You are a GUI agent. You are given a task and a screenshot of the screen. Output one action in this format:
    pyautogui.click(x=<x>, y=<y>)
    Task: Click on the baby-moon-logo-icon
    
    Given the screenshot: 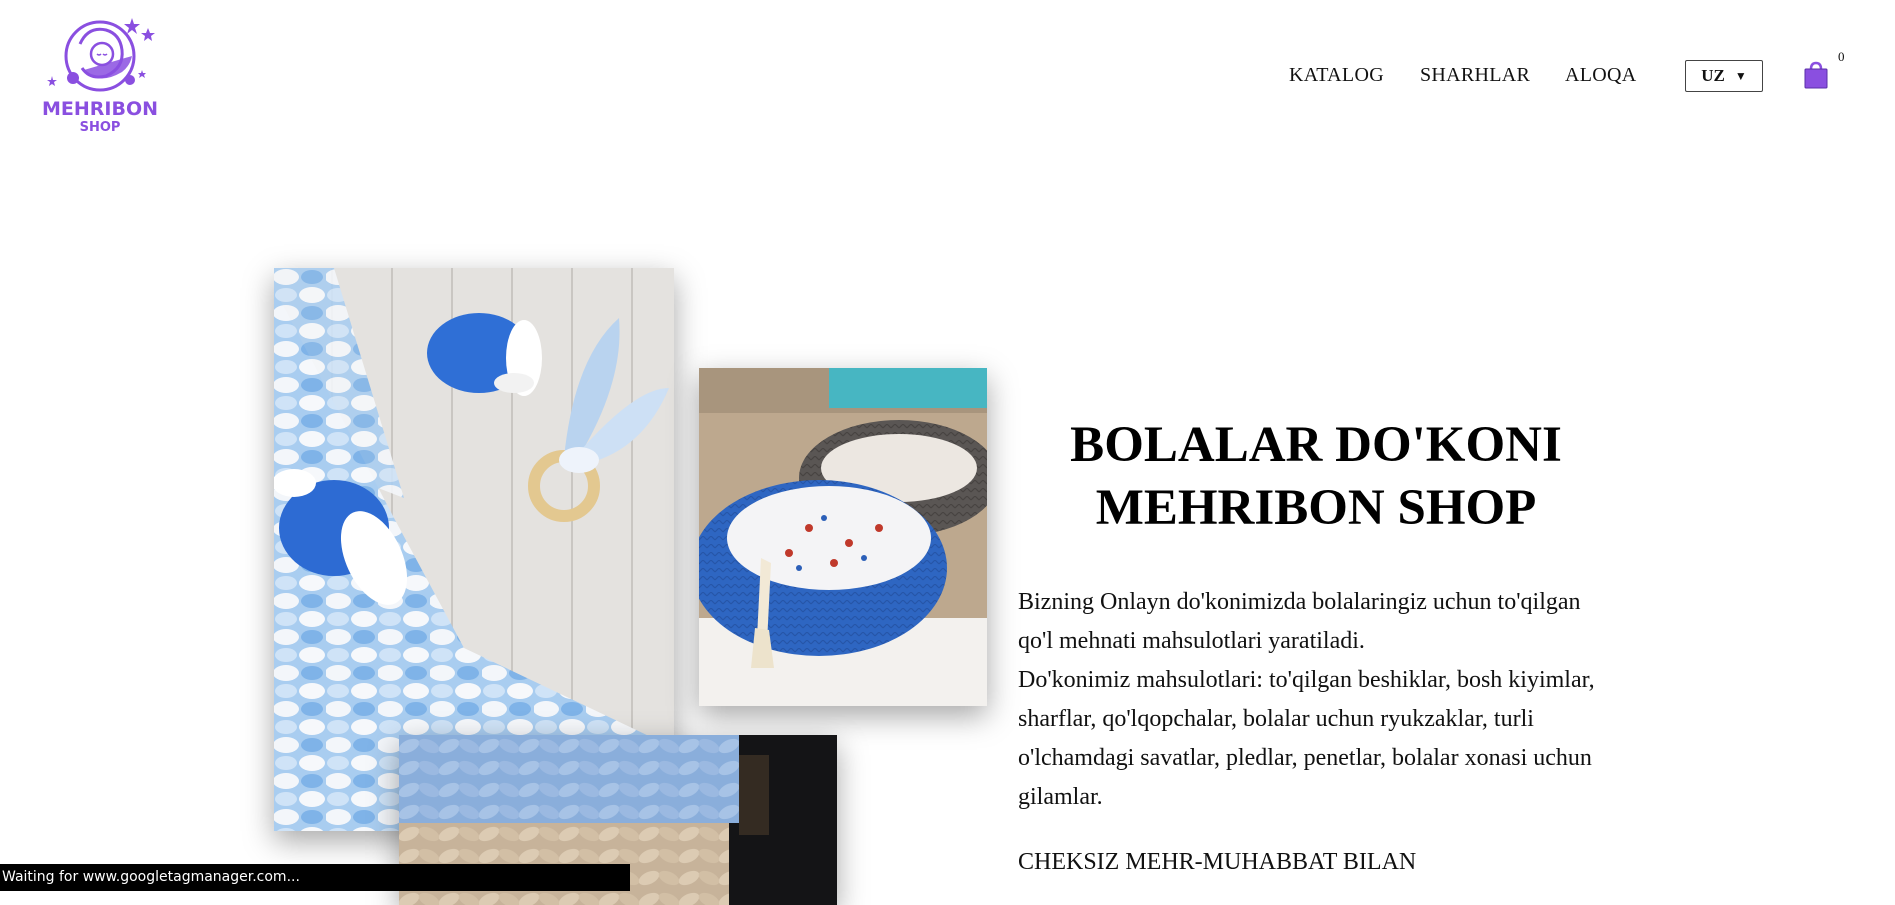 What is the action you would take?
    pyautogui.click(x=101, y=55)
    